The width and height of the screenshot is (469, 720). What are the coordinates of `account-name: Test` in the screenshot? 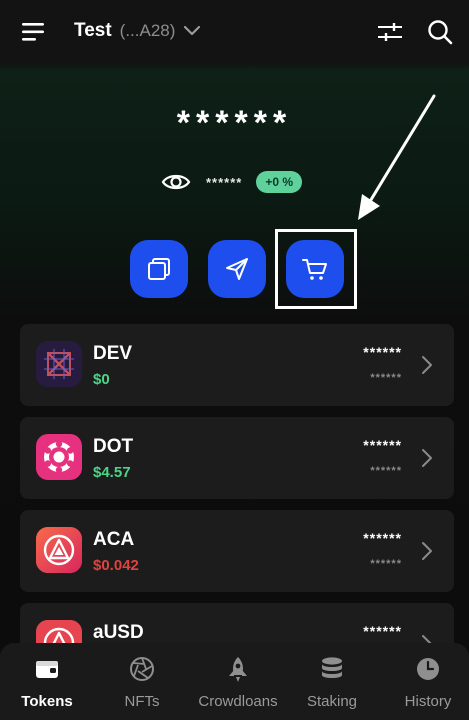 It's located at (93, 30).